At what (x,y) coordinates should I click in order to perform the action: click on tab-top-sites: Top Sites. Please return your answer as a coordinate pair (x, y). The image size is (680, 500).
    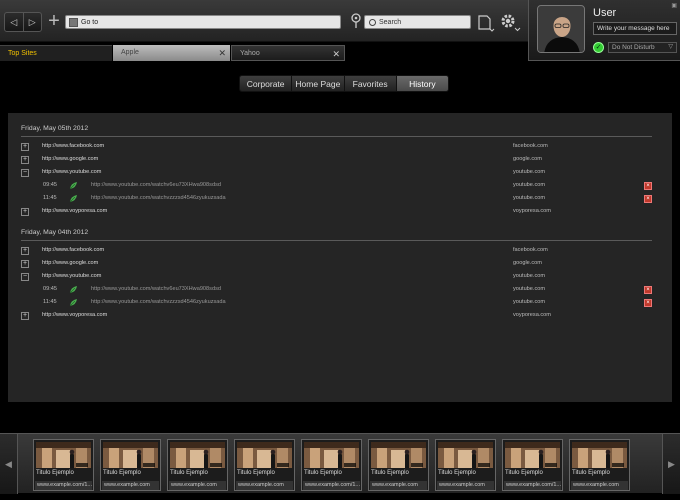
    Looking at the image, I should click on (56, 53).